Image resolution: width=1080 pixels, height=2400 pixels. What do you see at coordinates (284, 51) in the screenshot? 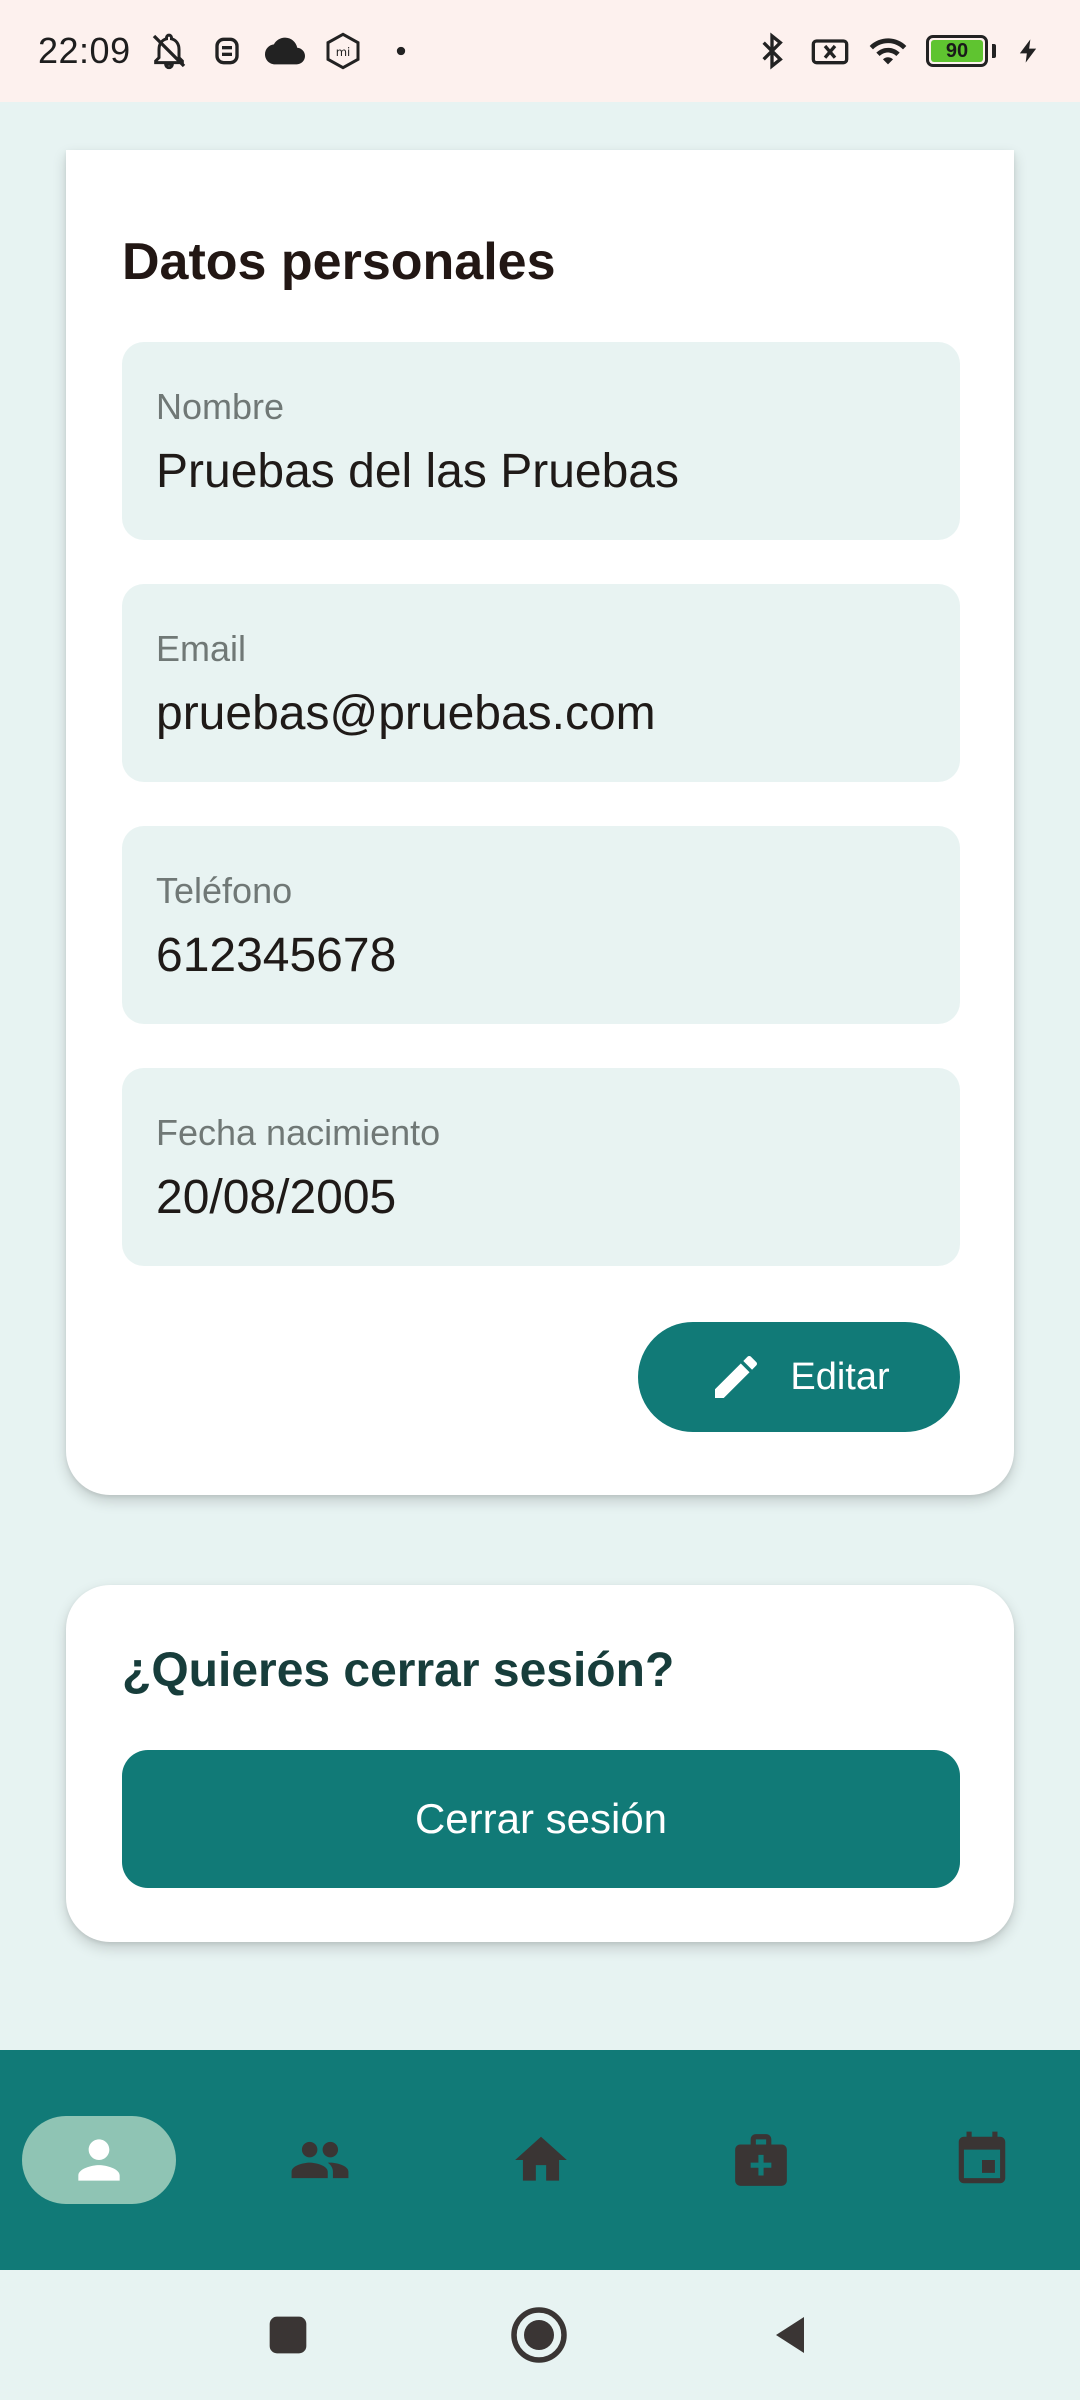
I see `cloud-icon` at bounding box center [284, 51].